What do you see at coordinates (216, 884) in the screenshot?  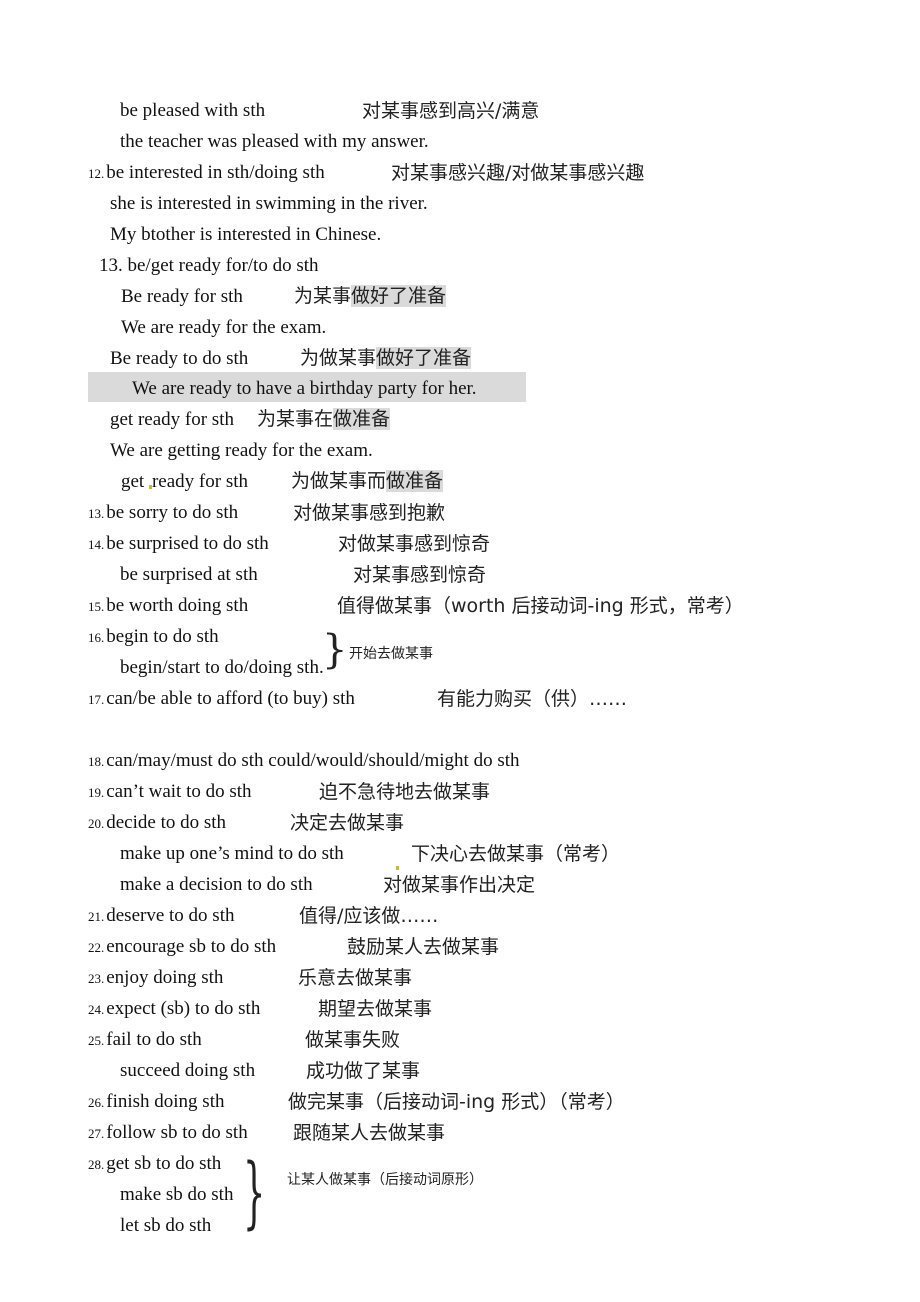 I see `phrase-en: make a decision to do sth` at bounding box center [216, 884].